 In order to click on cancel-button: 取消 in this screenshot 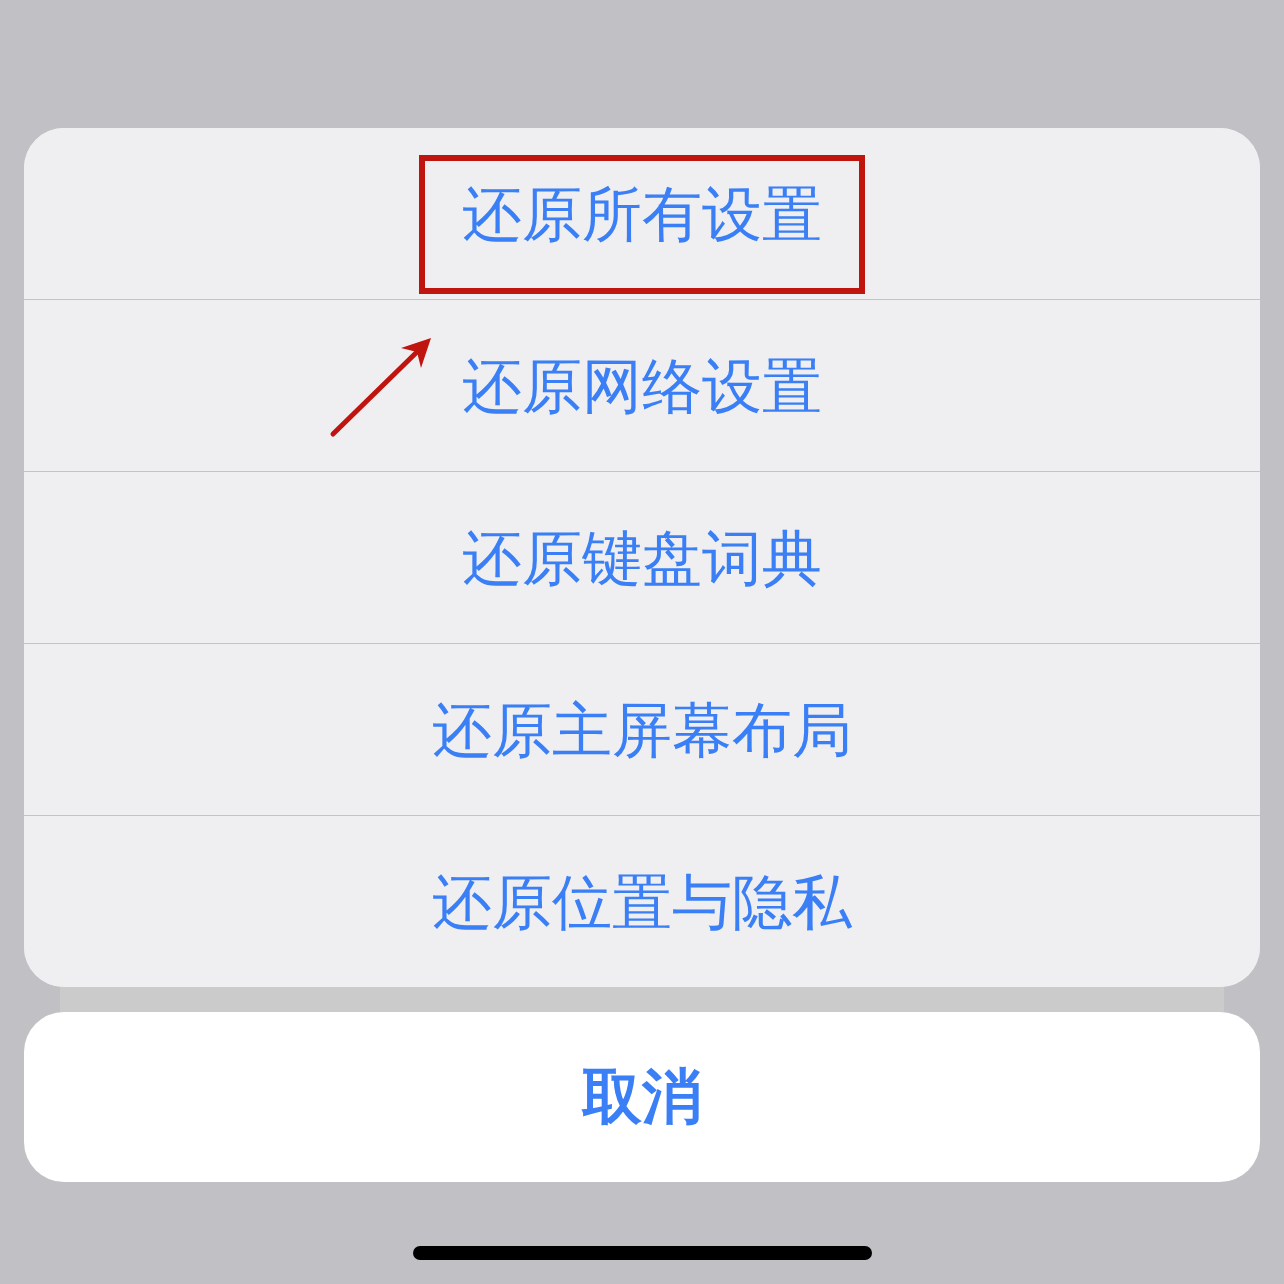, I will do `click(642, 1097)`.